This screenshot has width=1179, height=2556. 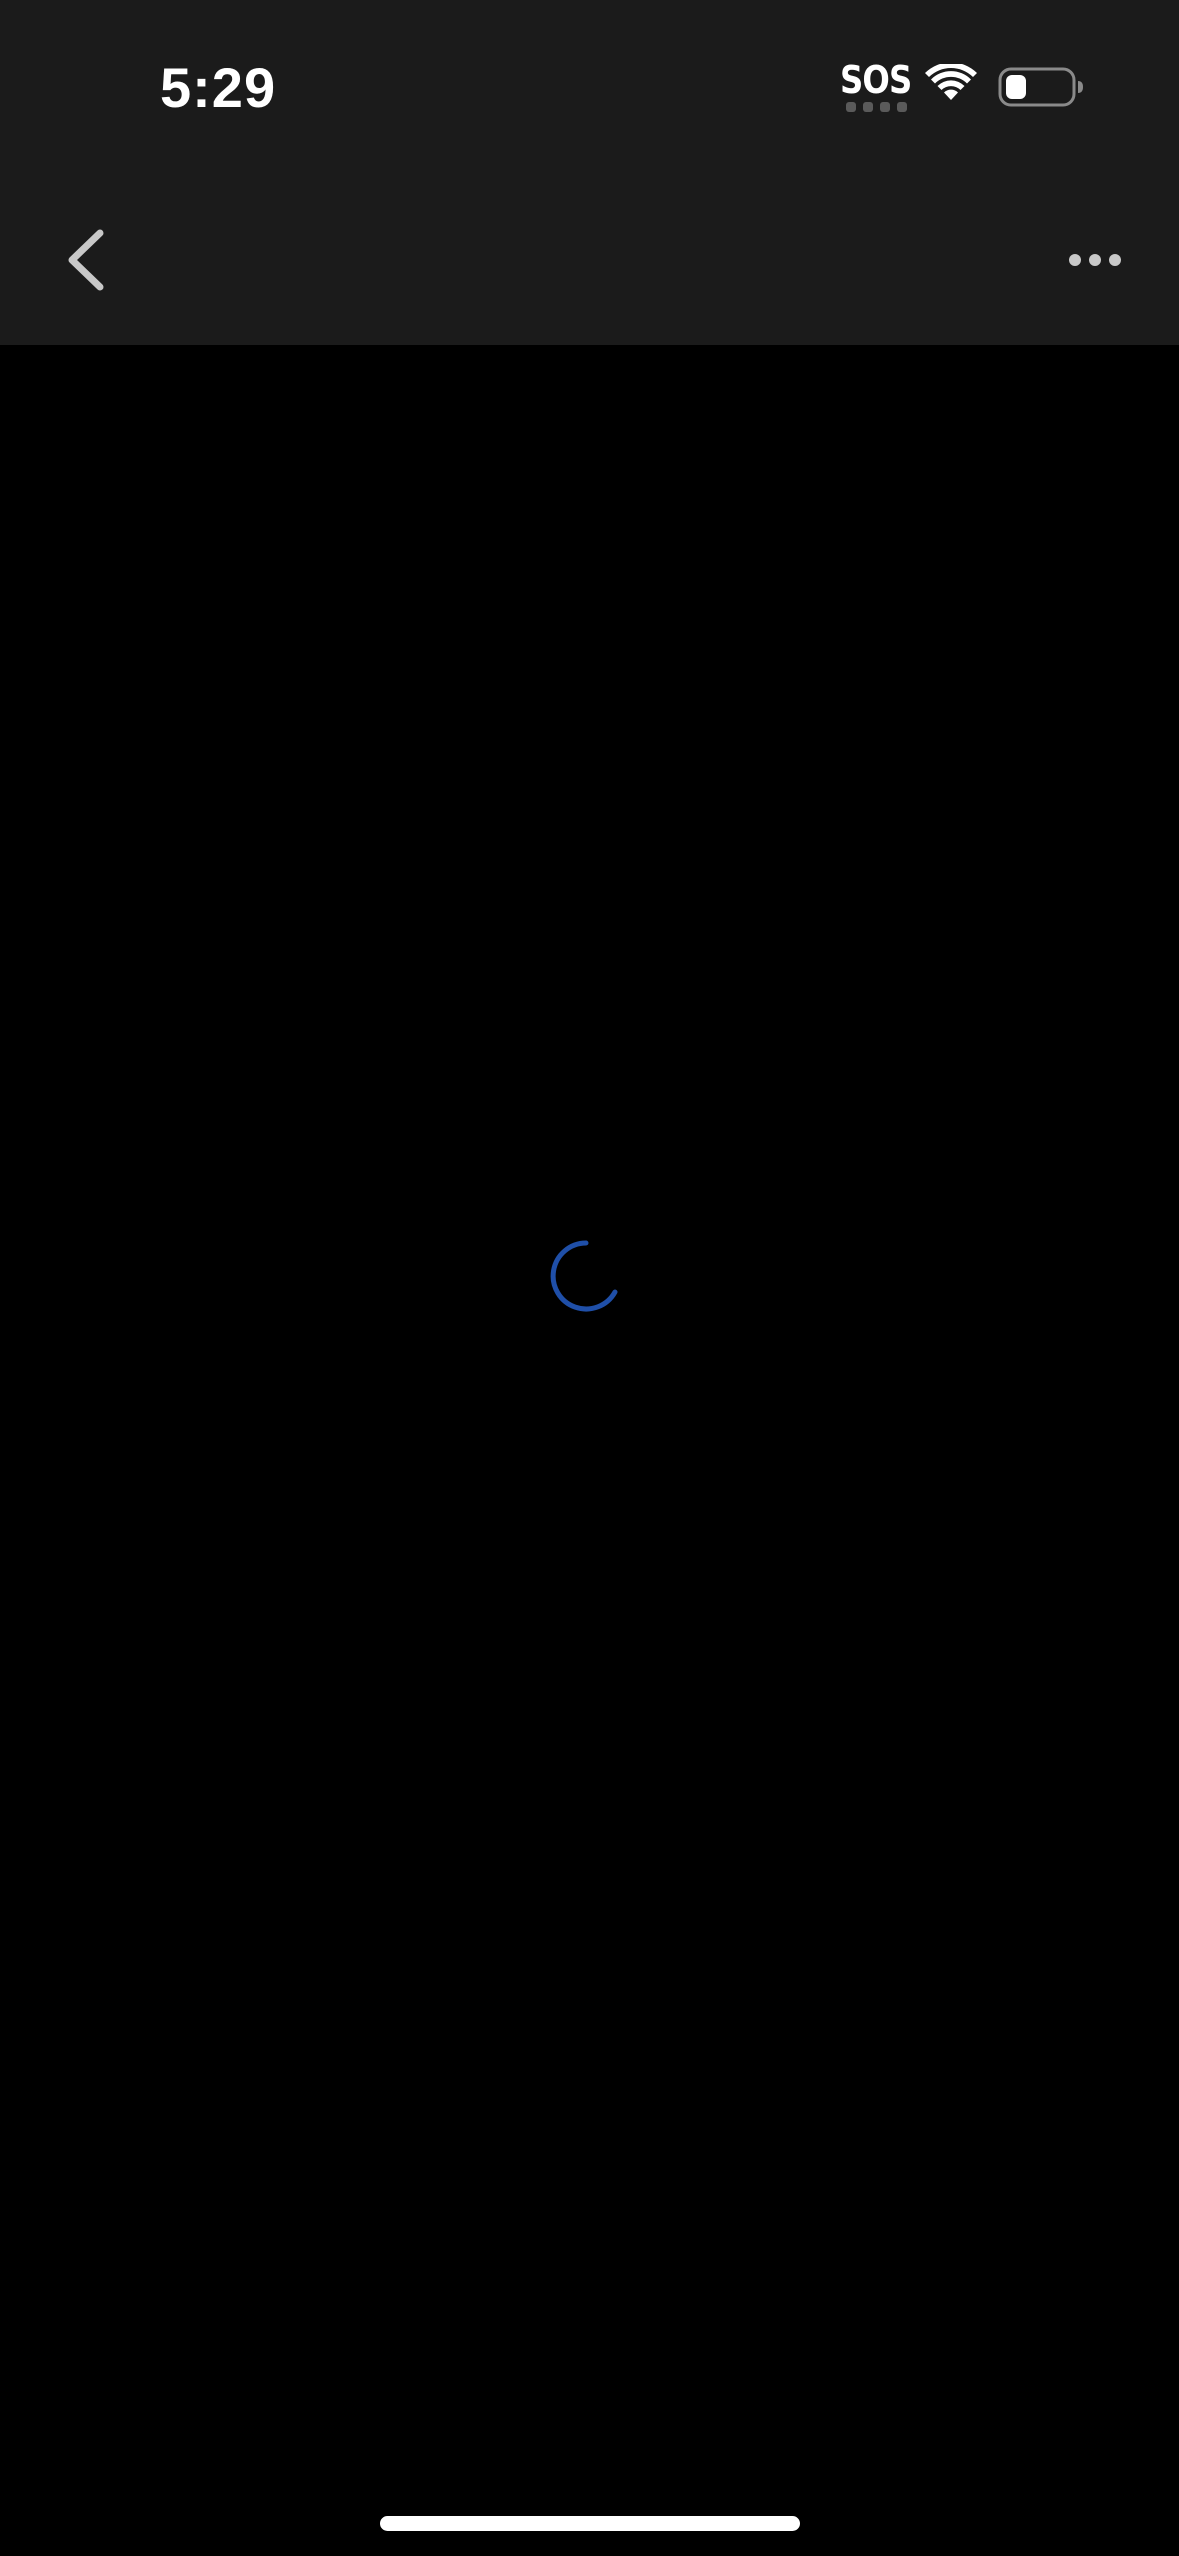 What do you see at coordinates (1040, 87) in the screenshot?
I see `battery-icon` at bounding box center [1040, 87].